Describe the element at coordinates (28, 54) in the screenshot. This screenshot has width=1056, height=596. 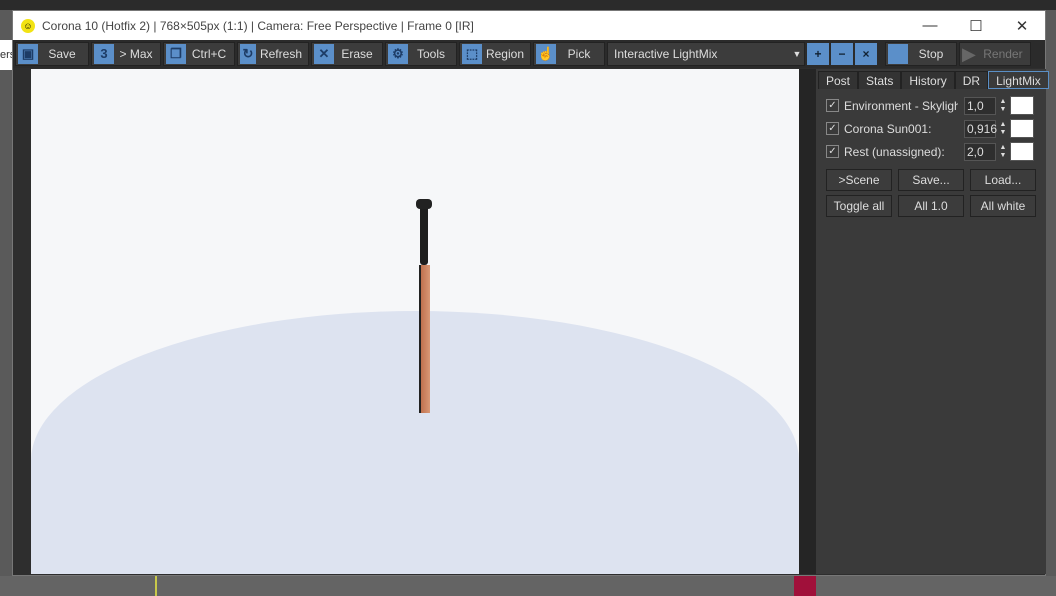
I see `save-icon: ▣` at that location.